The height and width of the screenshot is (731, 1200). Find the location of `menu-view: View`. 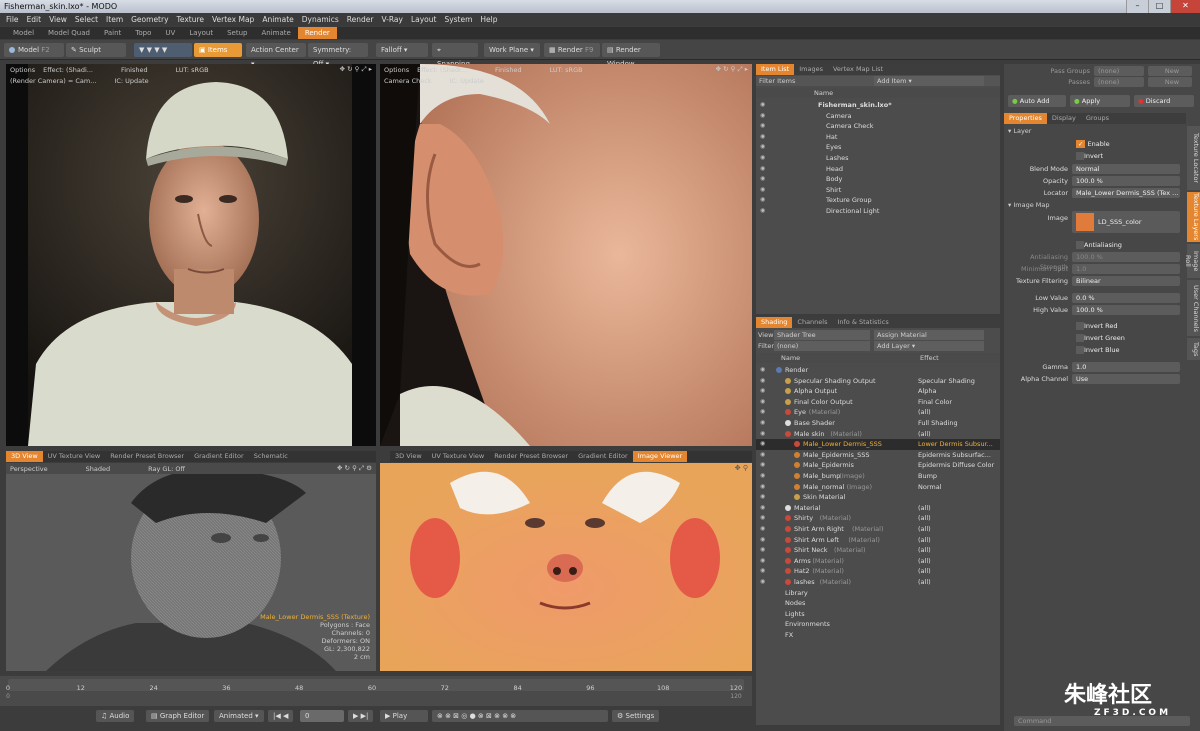

menu-view: View is located at coordinates (58, 19).